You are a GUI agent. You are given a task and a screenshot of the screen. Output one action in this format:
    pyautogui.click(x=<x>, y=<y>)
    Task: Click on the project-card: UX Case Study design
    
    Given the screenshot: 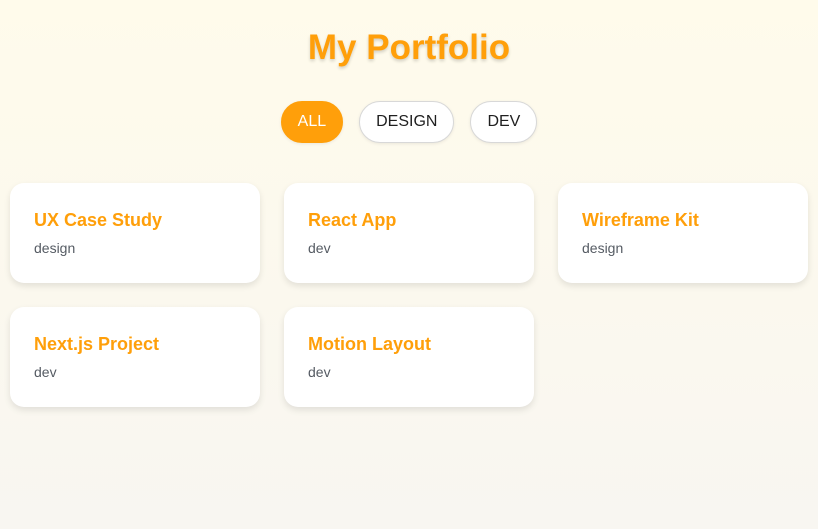 What is the action you would take?
    pyautogui.click(x=135, y=233)
    